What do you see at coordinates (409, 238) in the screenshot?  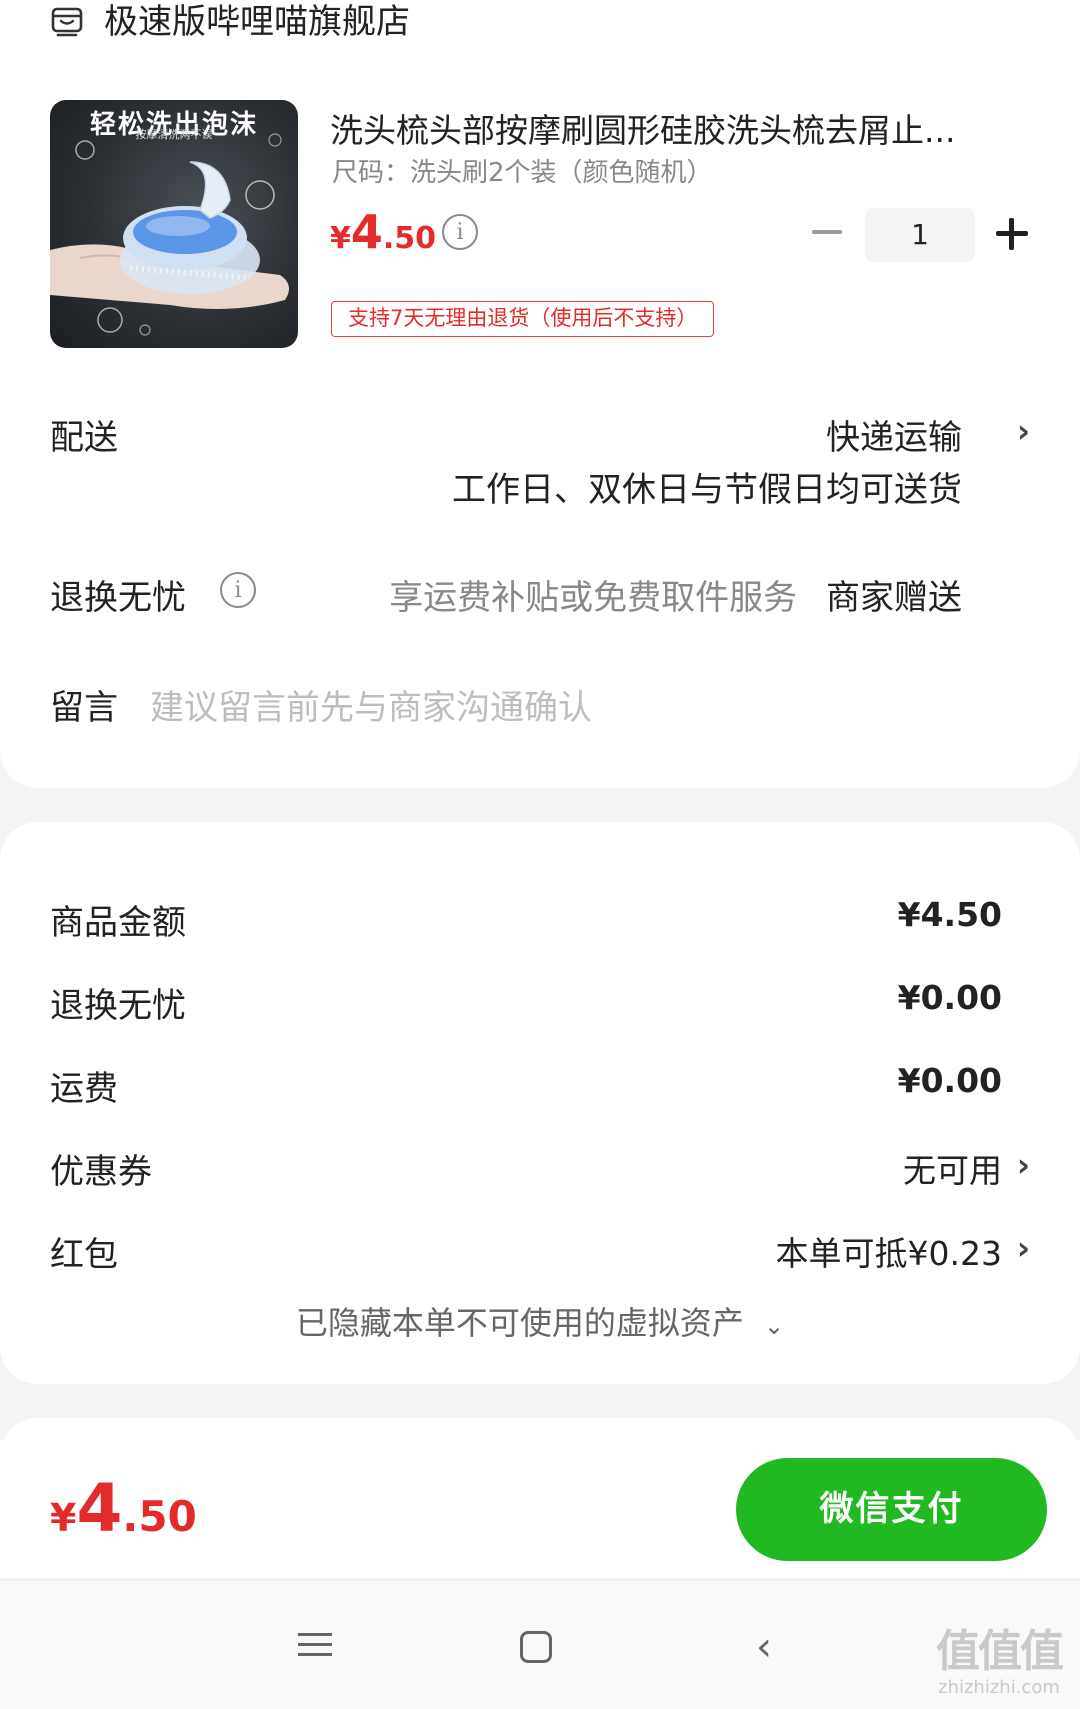 I see `price-decimal: .50` at bounding box center [409, 238].